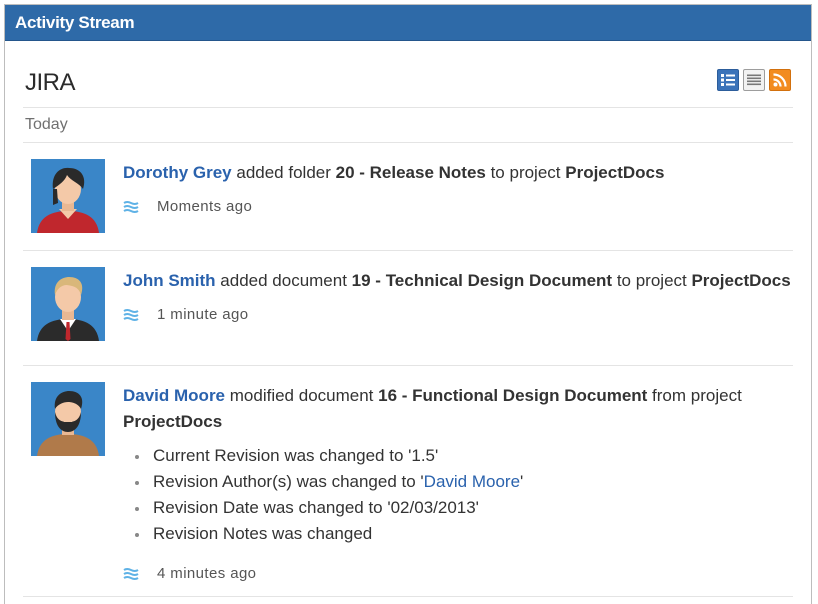  What do you see at coordinates (522, 481) in the screenshot?
I see `change-text: '` at bounding box center [522, 481].